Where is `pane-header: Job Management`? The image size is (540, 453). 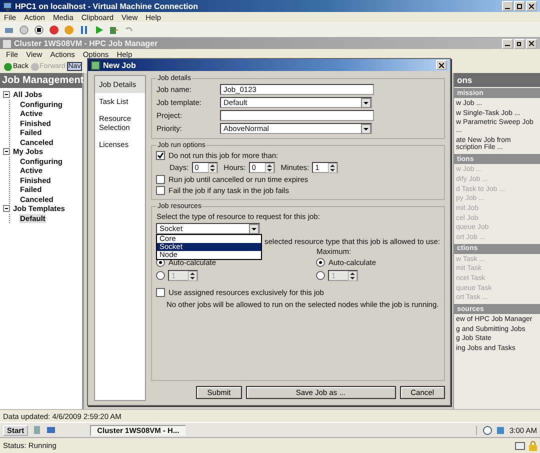 pane-header: Job Management is located at coordinates (41, 80).